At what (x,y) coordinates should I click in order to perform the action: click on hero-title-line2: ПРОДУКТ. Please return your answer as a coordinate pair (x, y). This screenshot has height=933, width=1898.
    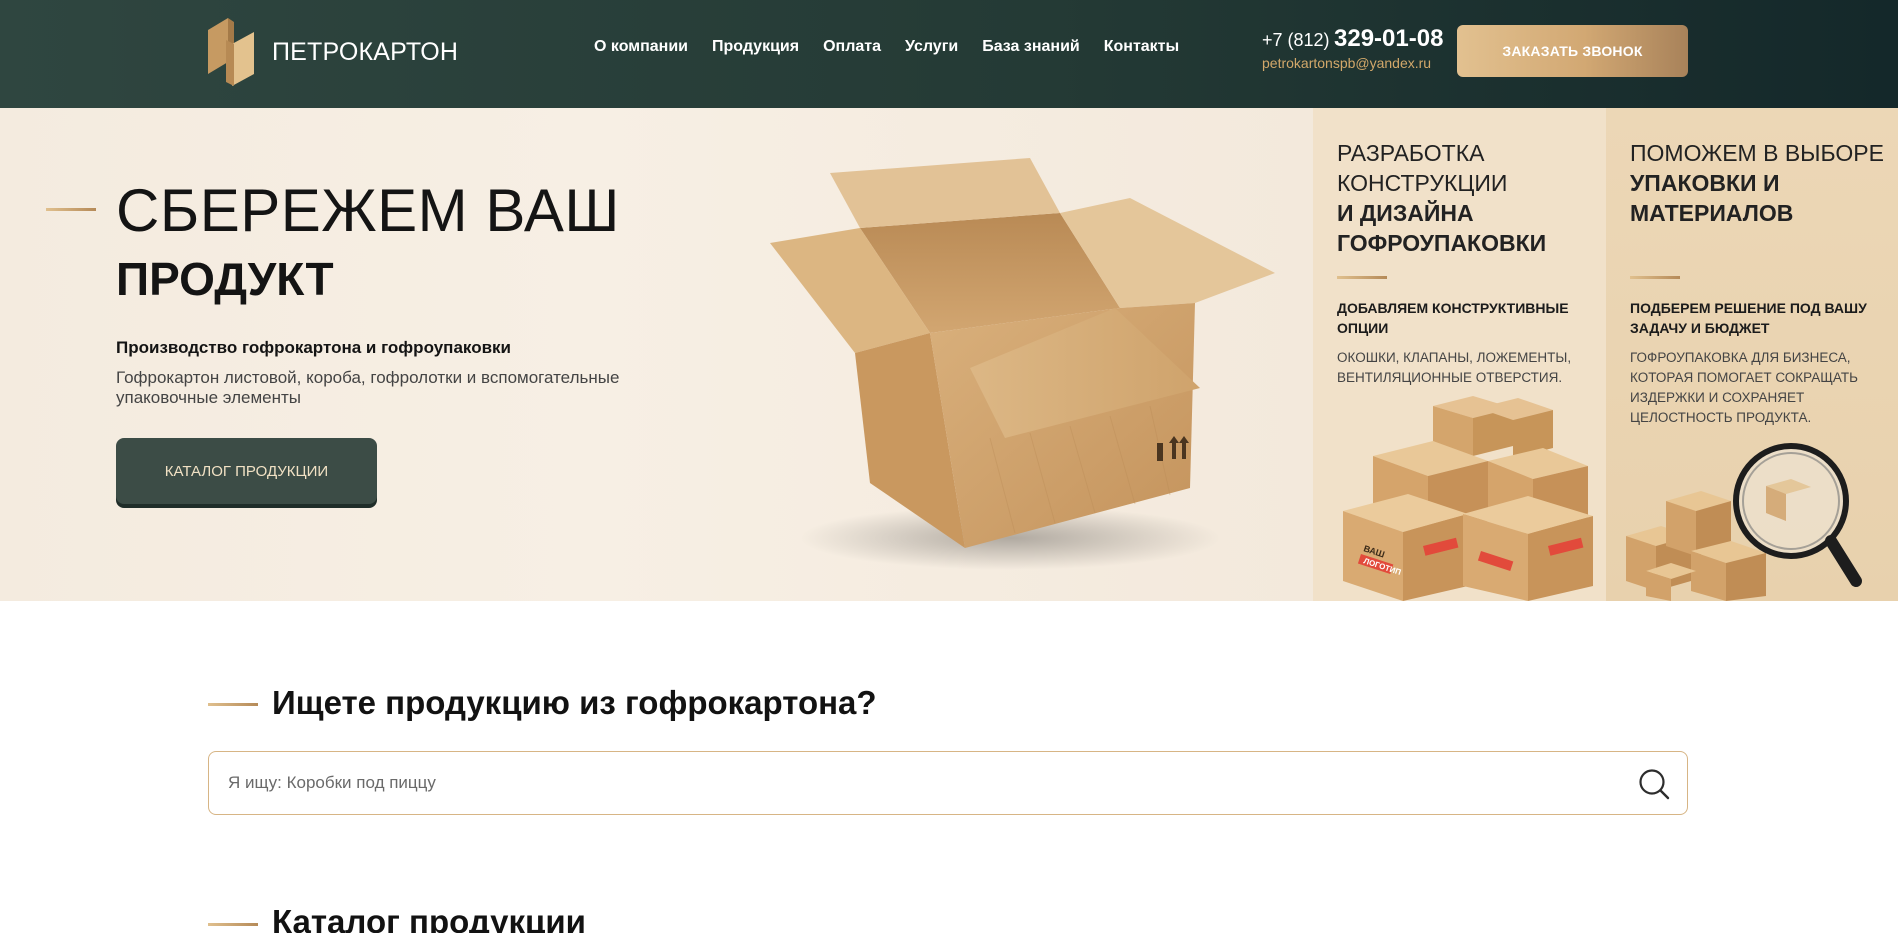
    Looking at the image, I should click on (225, 279).